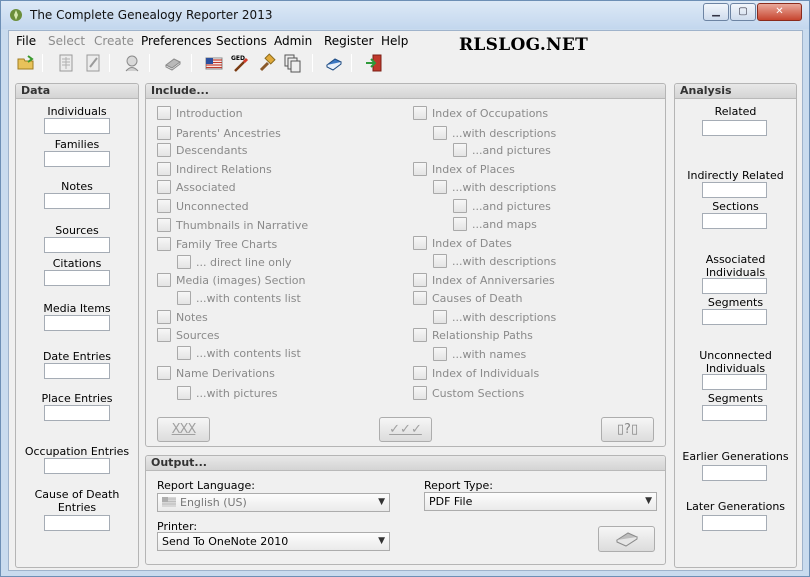 The width and height of the screenshot is (810, 577). What do you see at coordinates (200, 113) in the screenshot?
I see `include-introduction-checkbox: Introduction` at bounding box center [200, 113].